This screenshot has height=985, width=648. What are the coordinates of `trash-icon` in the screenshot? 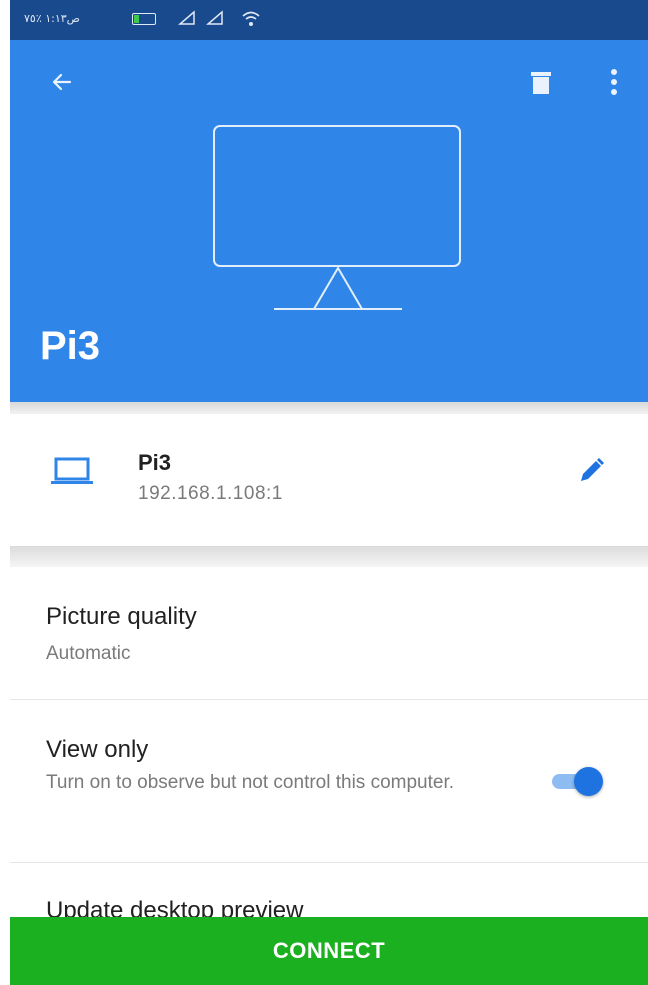 It's located at (541, 85).